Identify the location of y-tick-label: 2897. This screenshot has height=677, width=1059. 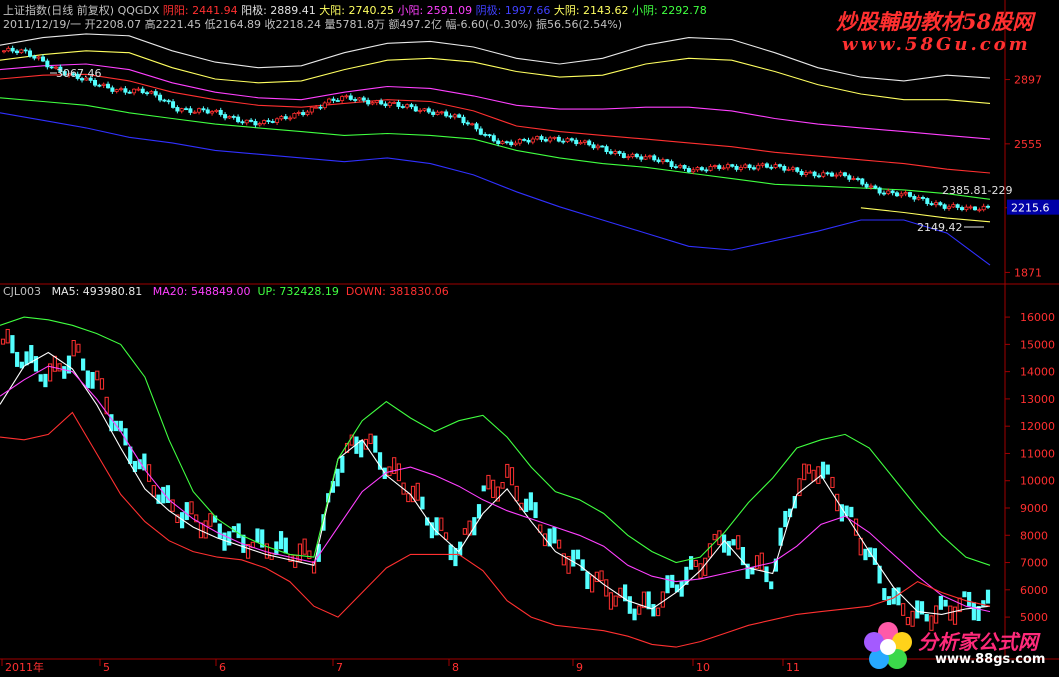
(1028, 80).